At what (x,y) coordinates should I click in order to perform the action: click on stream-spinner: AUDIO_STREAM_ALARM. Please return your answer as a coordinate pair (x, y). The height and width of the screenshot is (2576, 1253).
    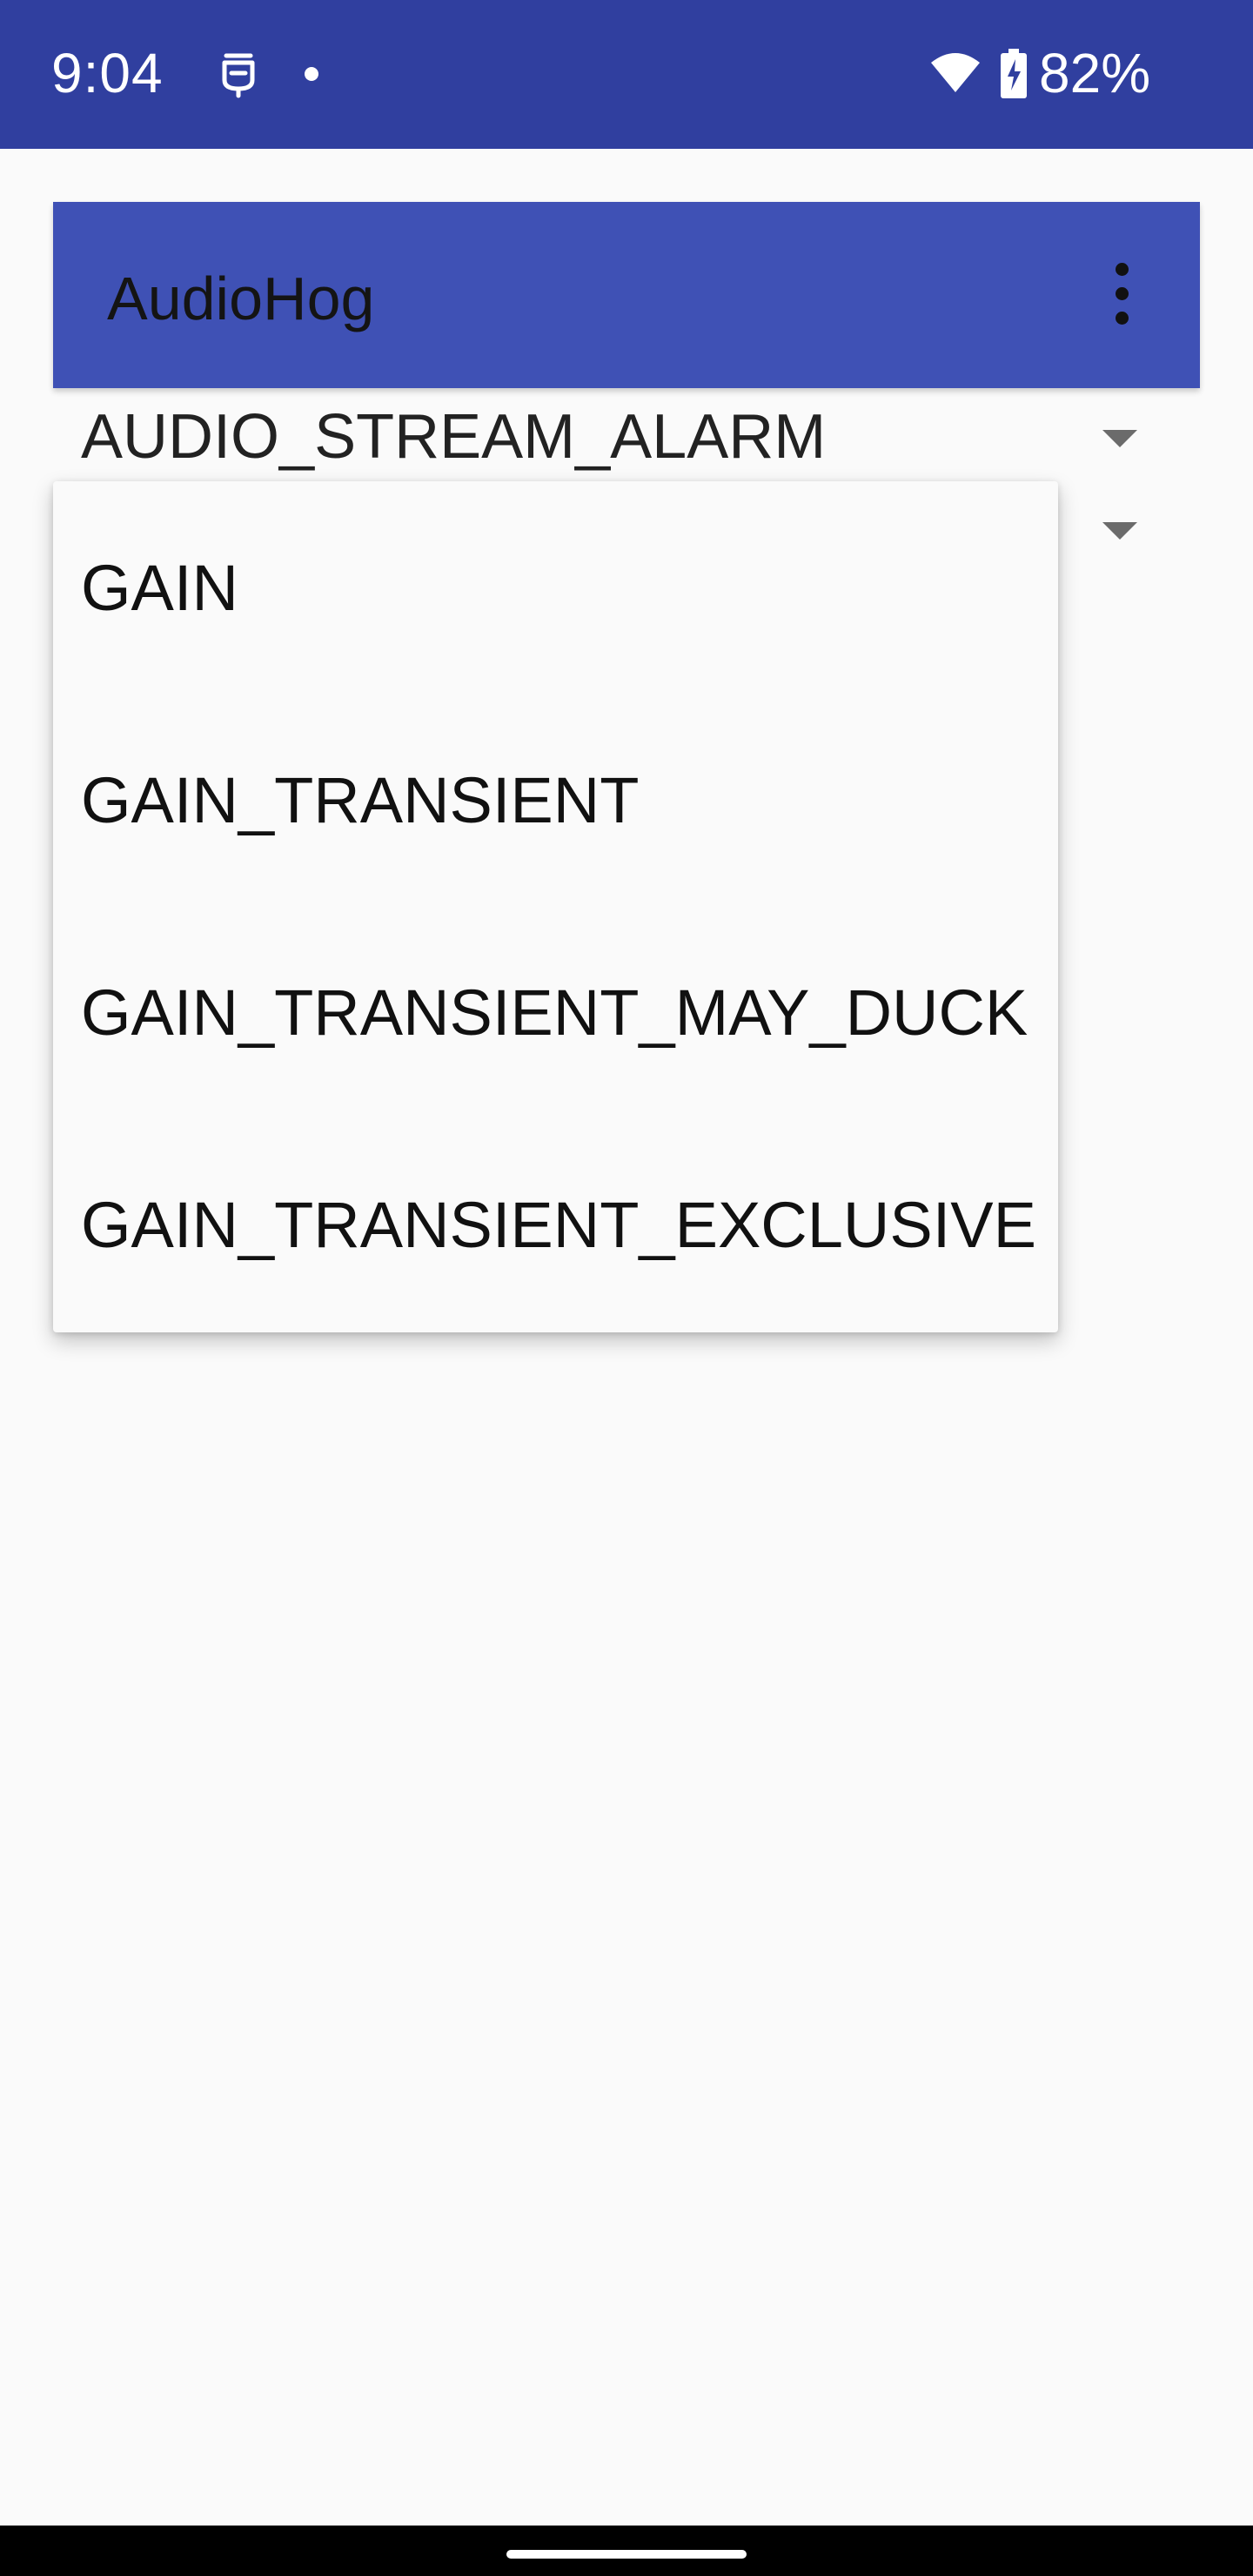
    Looking at the image, I should click on (626, 435).